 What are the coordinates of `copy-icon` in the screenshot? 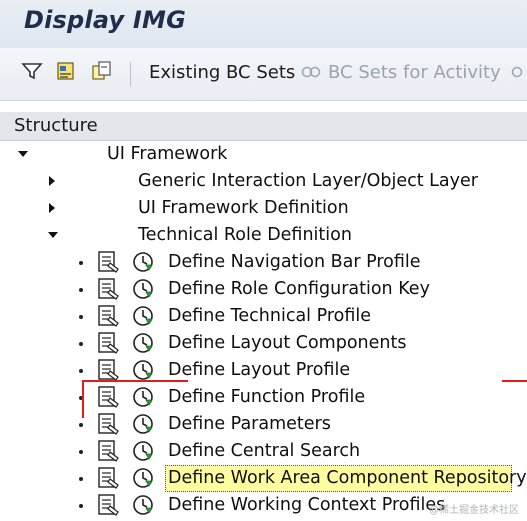 It's located at (102, 71).